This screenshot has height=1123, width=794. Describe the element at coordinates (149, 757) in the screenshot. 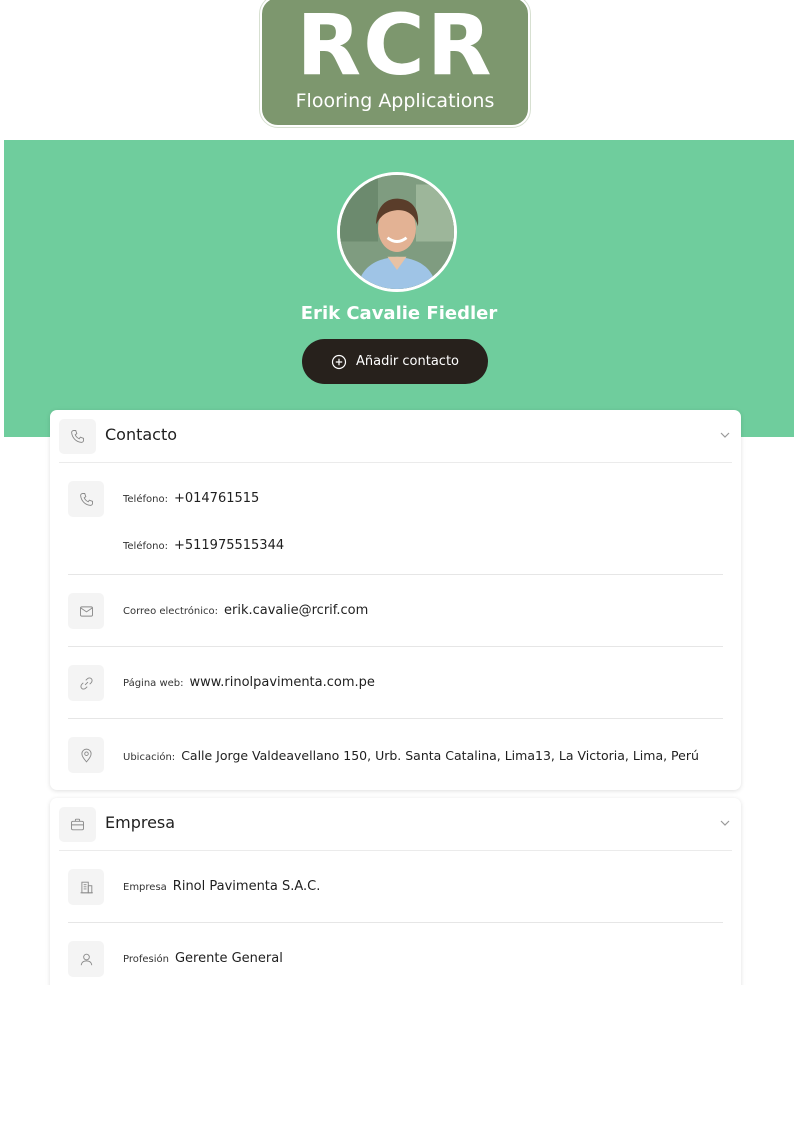

I see `location-label: Ubicación:` at that location.